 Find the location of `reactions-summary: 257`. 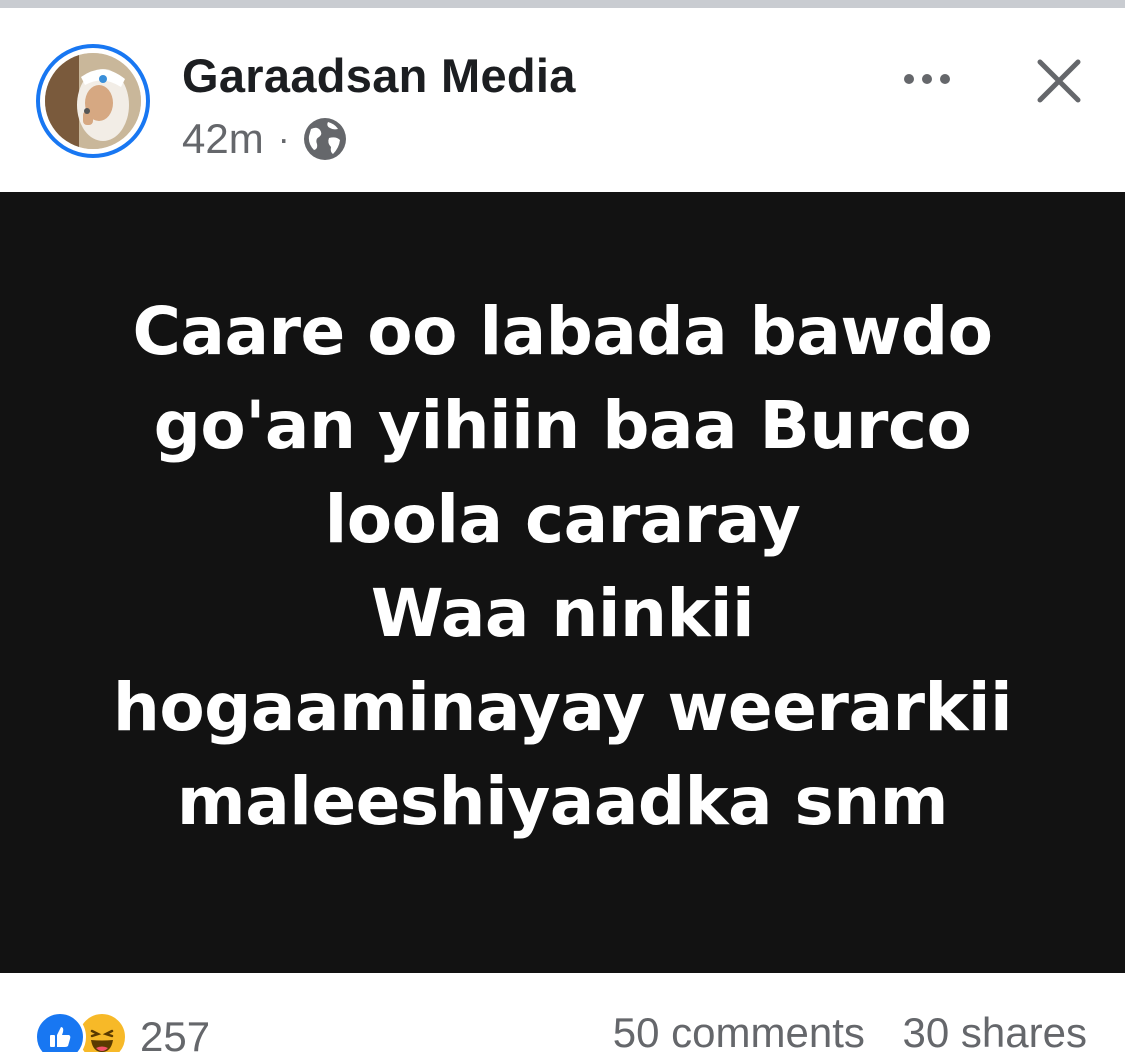

reactions-summary: 257 is located at coordinates (122, 1029).